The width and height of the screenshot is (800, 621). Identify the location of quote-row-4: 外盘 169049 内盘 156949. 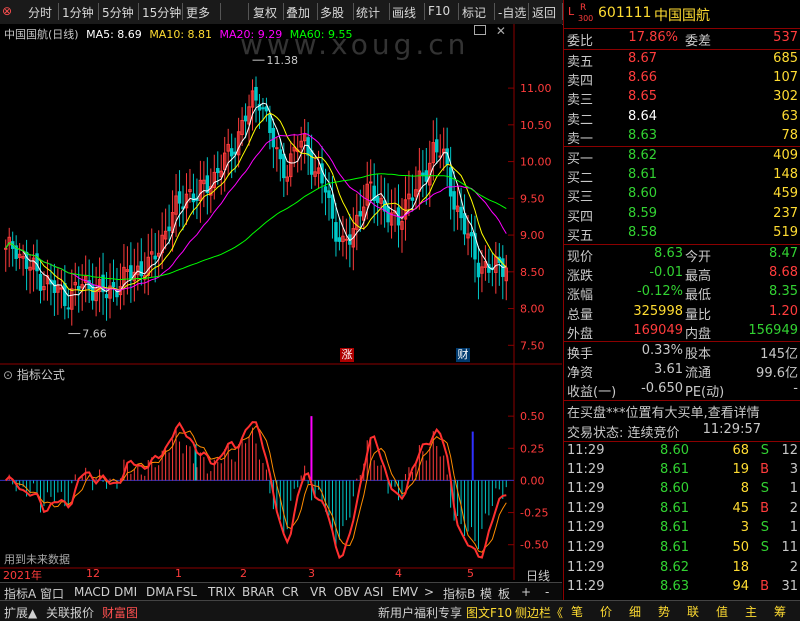
(682, 332).